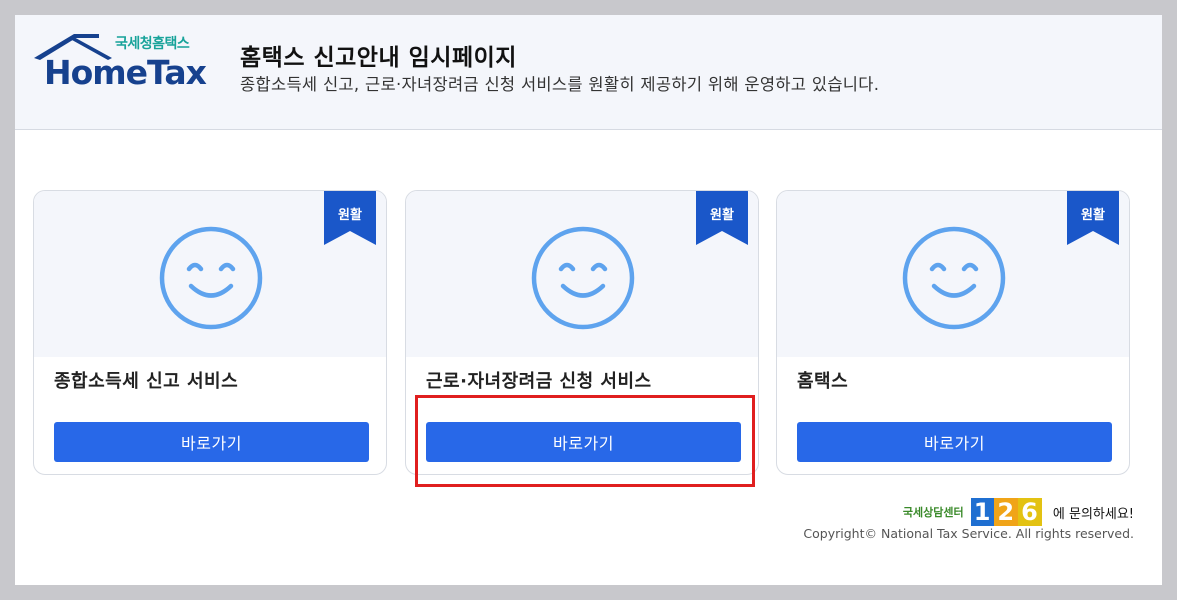 The height and width of the screenshot is (600, 1177). I want to click on go-button-hometax: 바로가기, so click(954, 442).